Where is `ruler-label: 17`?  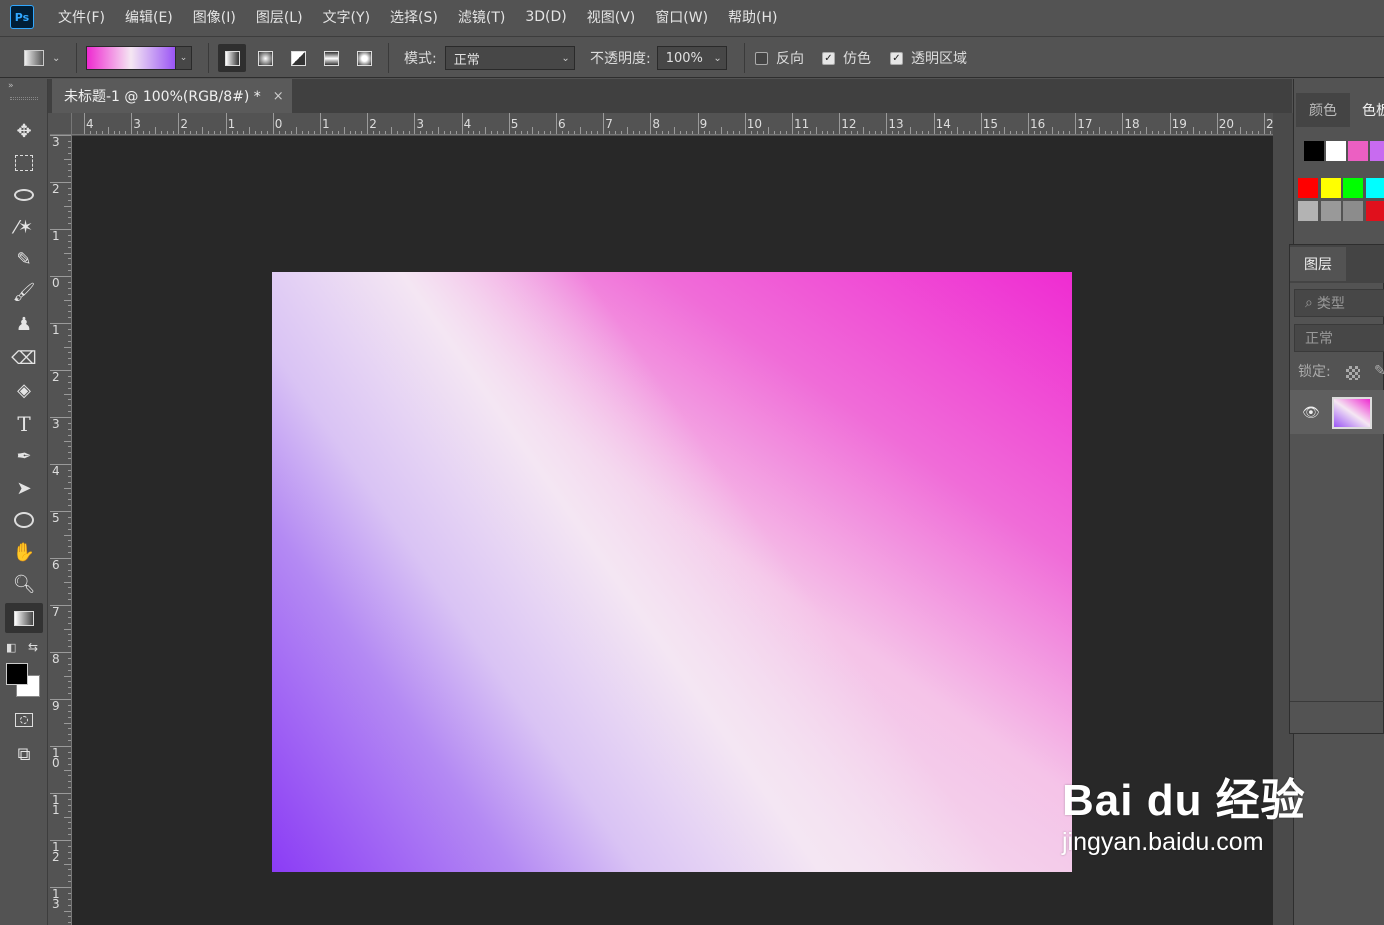
ruler-label: 17 is located at coordinates (1085, 124).